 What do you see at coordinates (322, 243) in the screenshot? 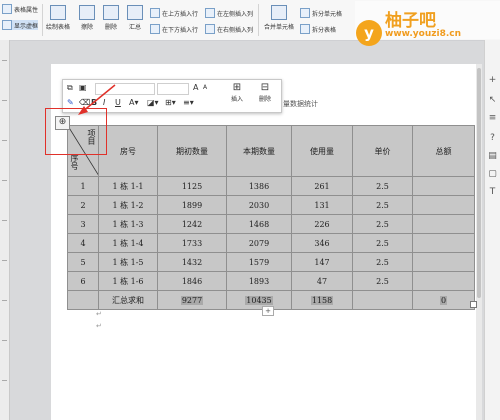
I see `cell-used: 346` at bounding box center [322, 243].